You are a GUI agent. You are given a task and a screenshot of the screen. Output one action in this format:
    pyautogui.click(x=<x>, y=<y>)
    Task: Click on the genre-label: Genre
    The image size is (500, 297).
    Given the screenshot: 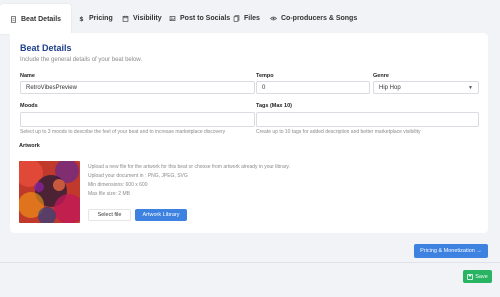 What is the action you would take?
    pyautogui.click(x=381, y=76)
    